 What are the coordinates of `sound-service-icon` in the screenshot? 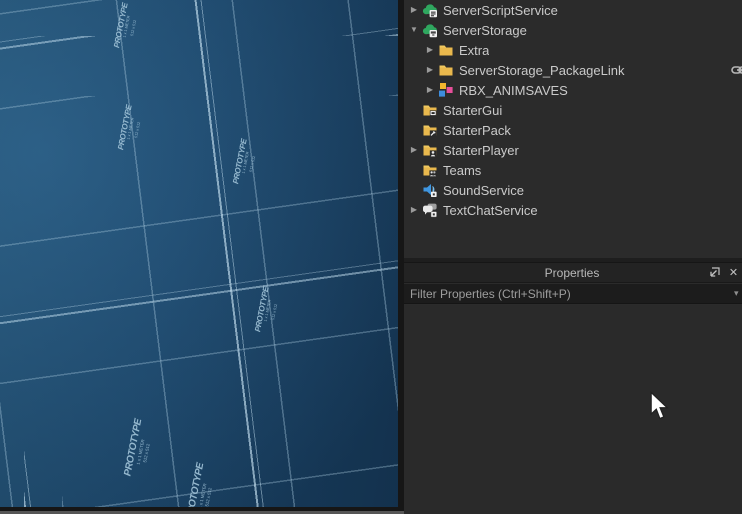 It's located at (430, 190).